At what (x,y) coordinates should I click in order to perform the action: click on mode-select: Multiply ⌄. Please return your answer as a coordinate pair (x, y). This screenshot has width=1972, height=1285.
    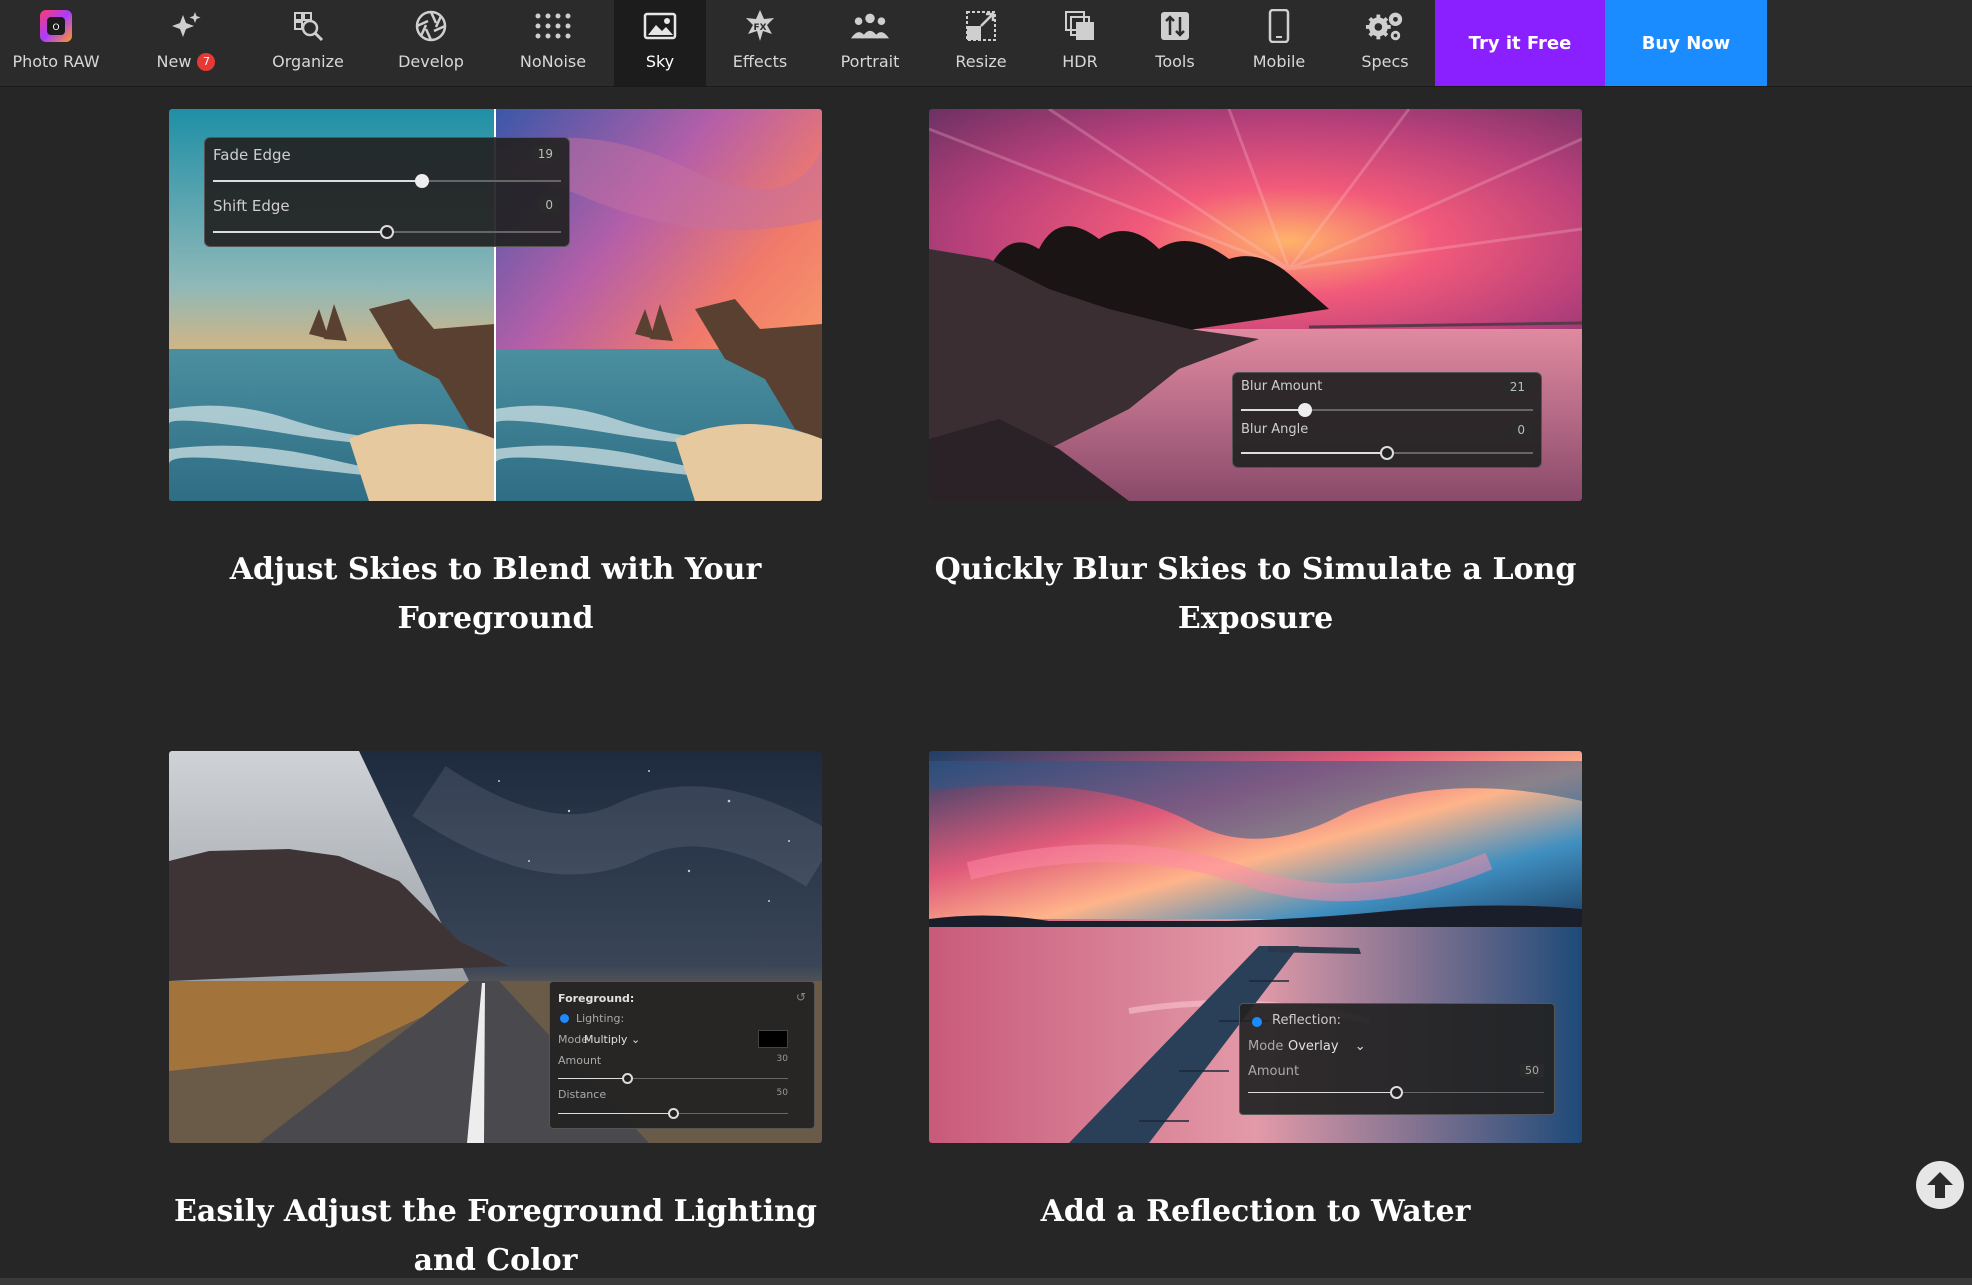
    Looking at the image, I should click on (612, 1039).